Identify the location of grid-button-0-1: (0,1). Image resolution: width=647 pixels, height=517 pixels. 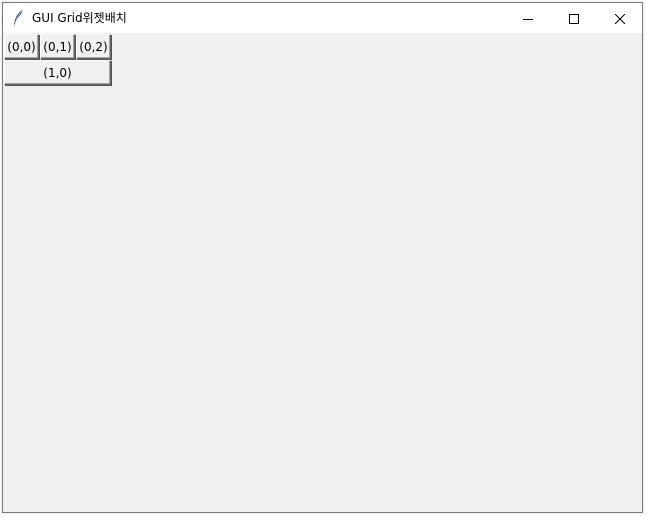
(57, 46).